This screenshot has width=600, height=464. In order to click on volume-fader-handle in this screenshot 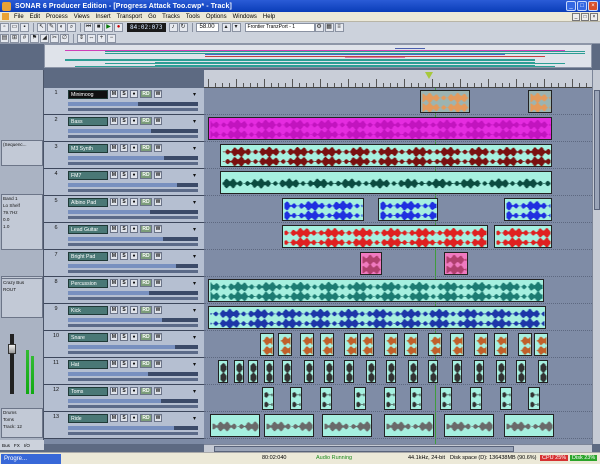, I will do `click(12, 349)`.